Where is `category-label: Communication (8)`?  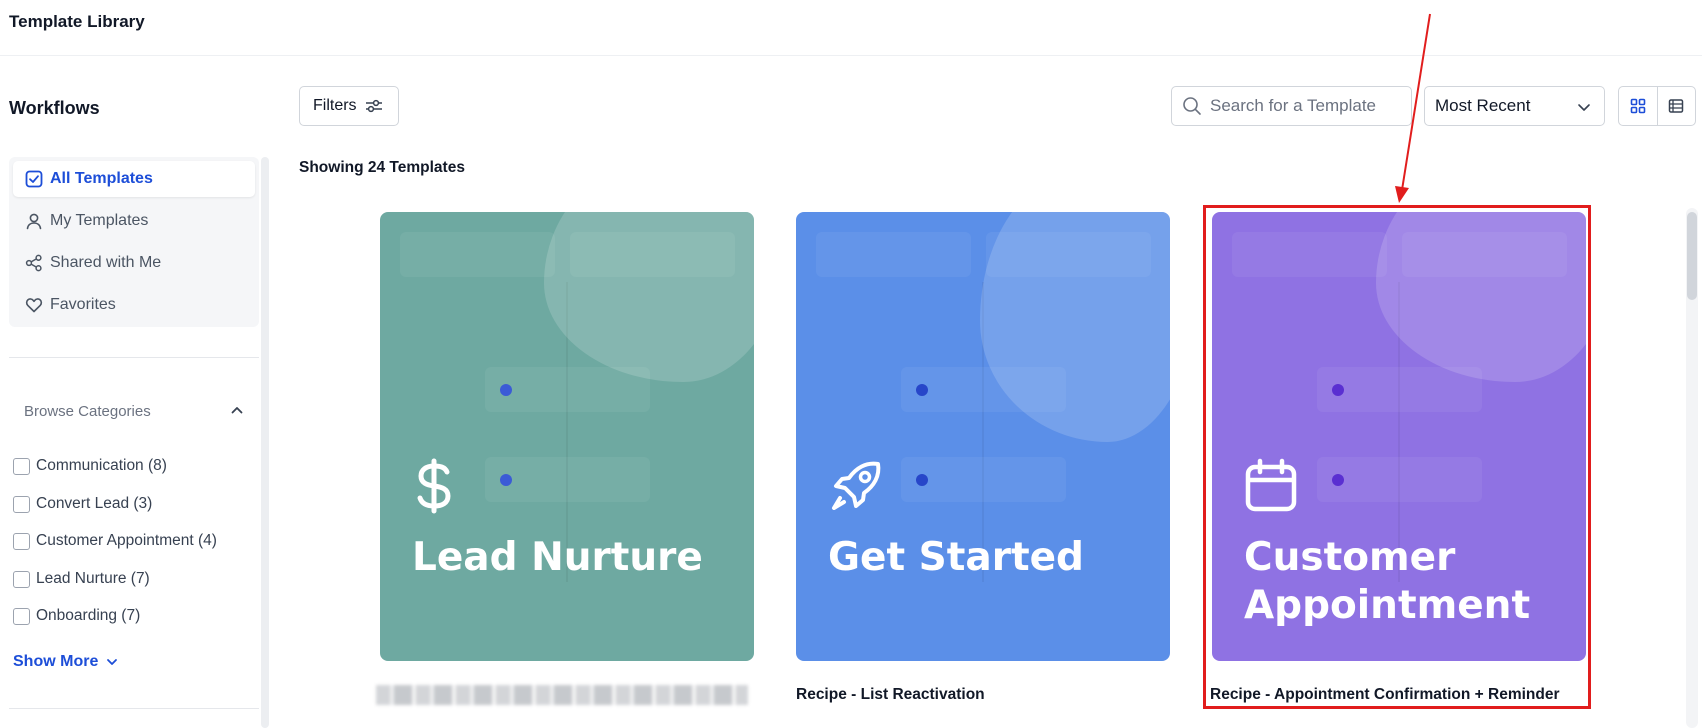
category-label: Communication (8) is located at coordinates (101, 465).